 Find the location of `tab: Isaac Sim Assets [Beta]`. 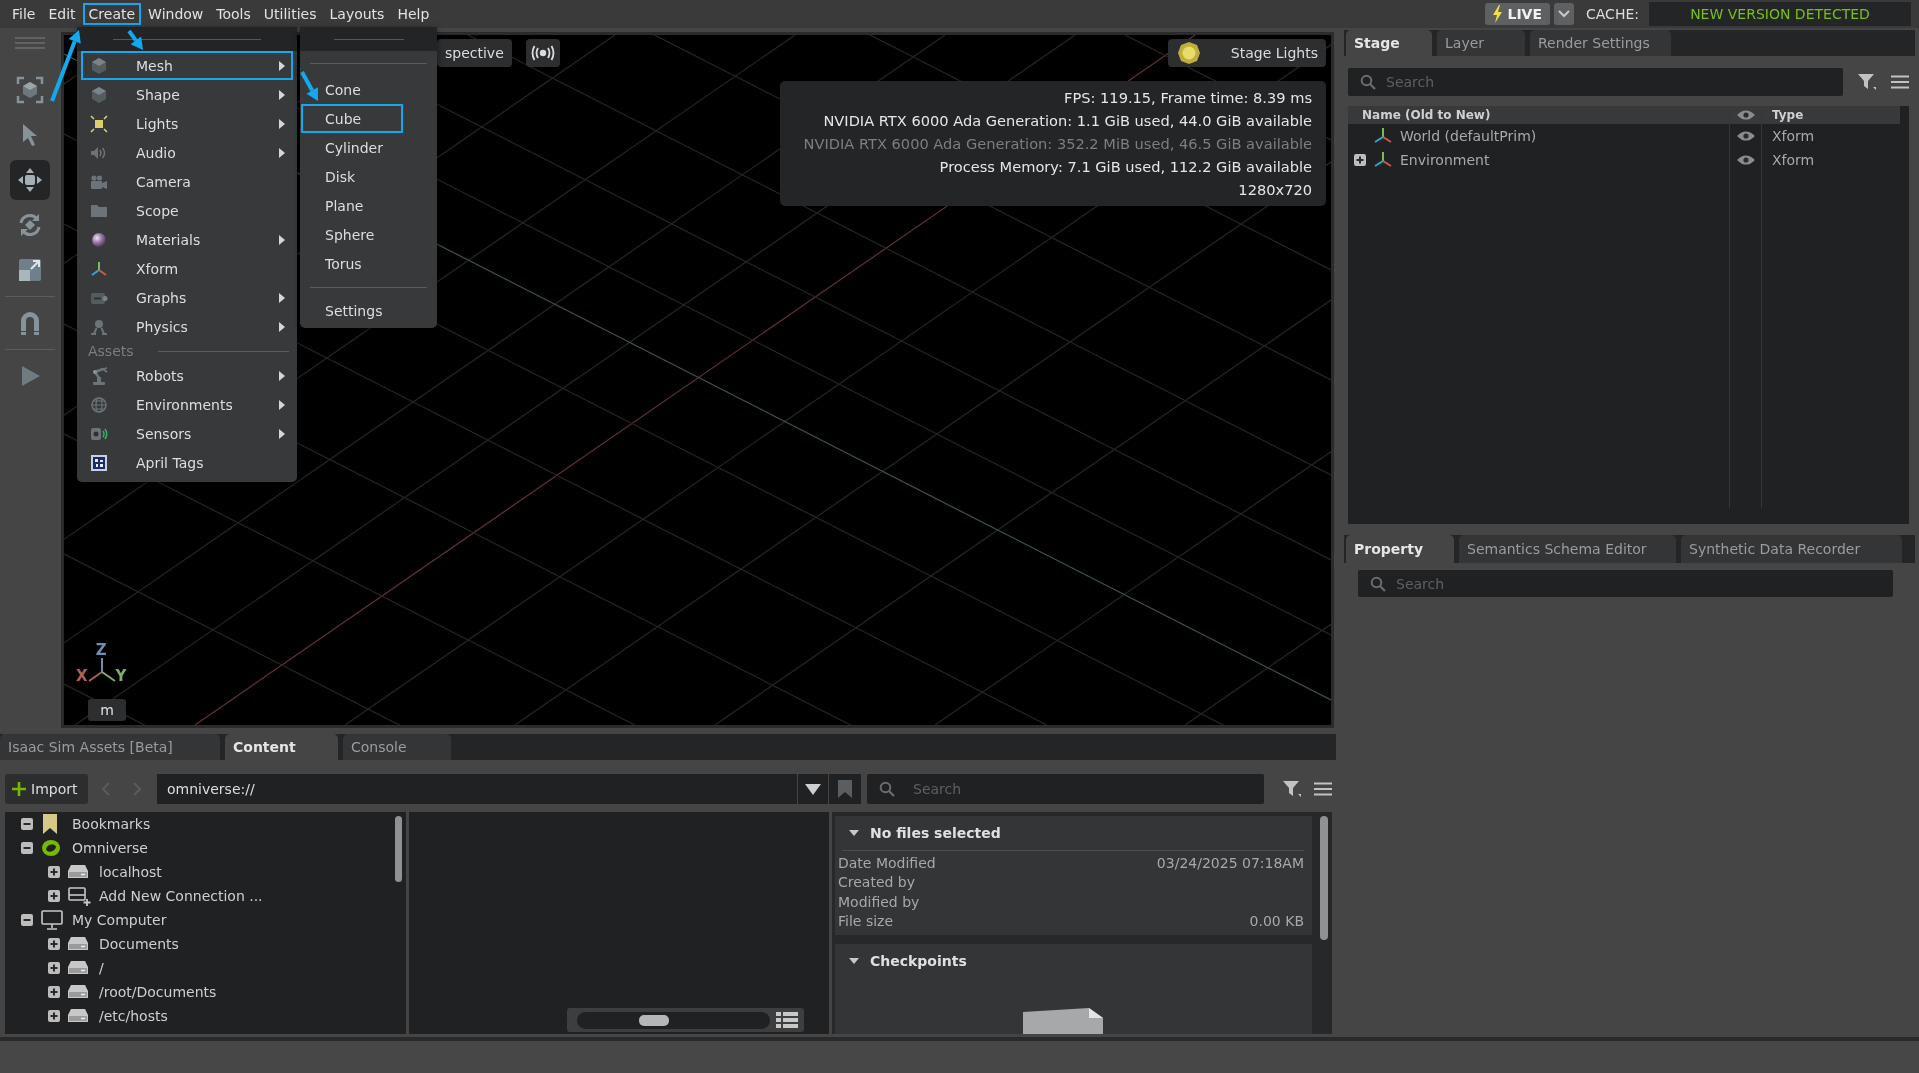

tab: Isaac Sim Assets [Beta] is located at coordinates (110, 747).